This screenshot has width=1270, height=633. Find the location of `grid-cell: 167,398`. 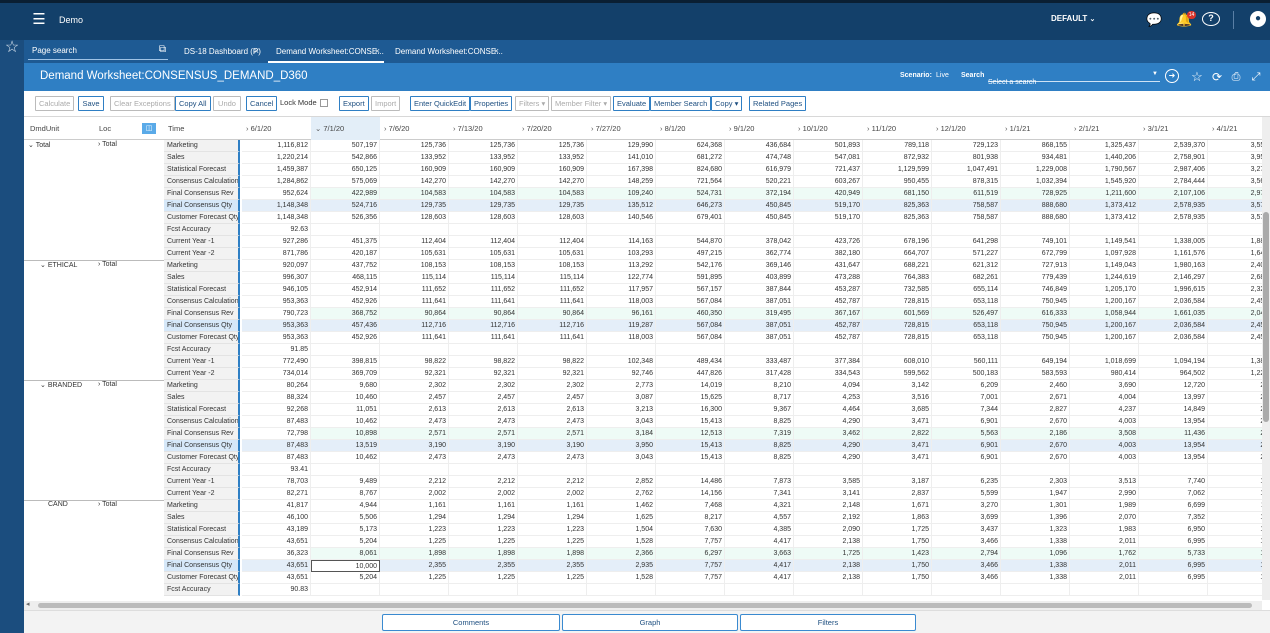

grid-cell: 167,398 is located at coordinates (621, 170).